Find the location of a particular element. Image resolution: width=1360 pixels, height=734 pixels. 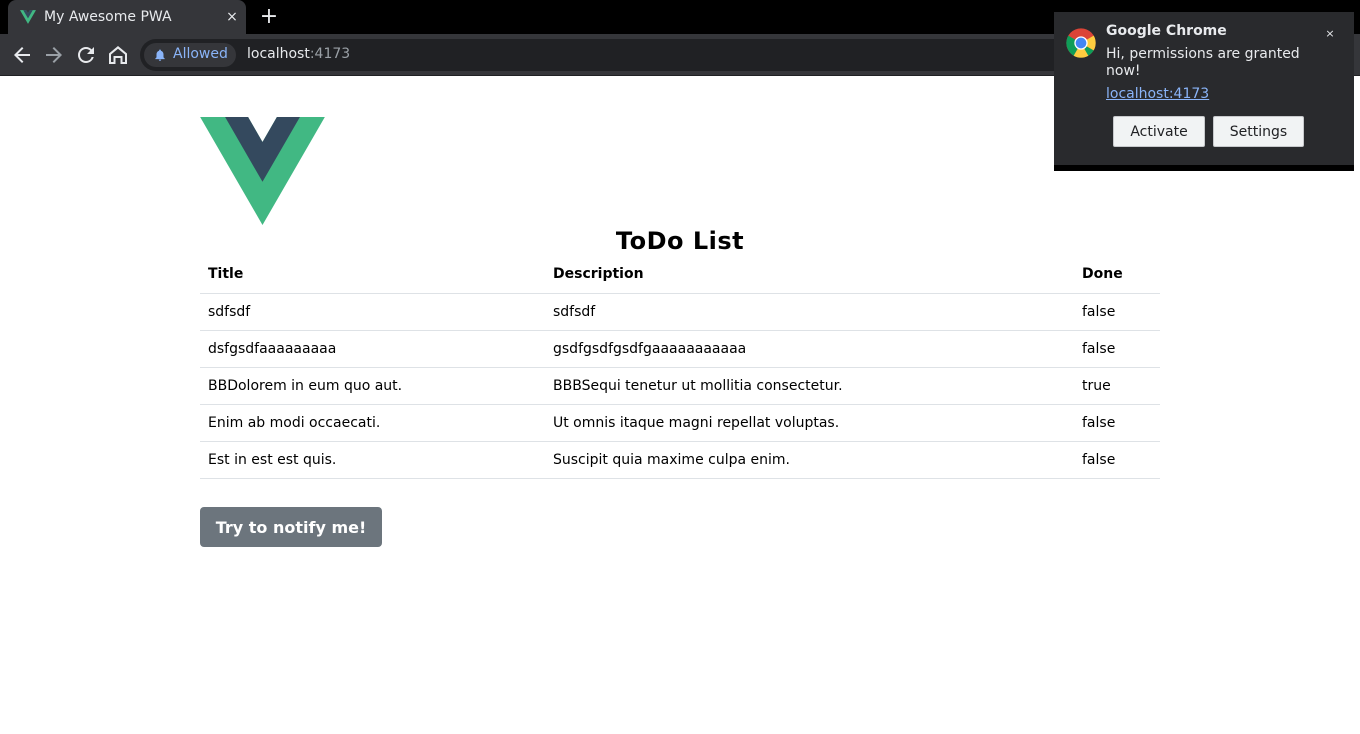

vue-icon is located at coordinates (28, 17).